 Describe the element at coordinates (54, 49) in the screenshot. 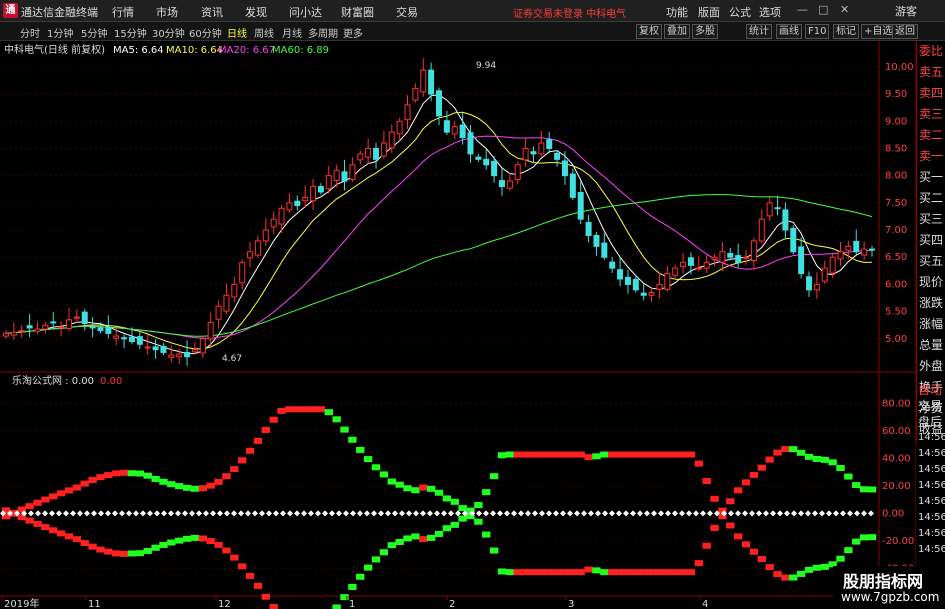

I see `stock-name-label: 中科电气(日线 前复权)` at that location.